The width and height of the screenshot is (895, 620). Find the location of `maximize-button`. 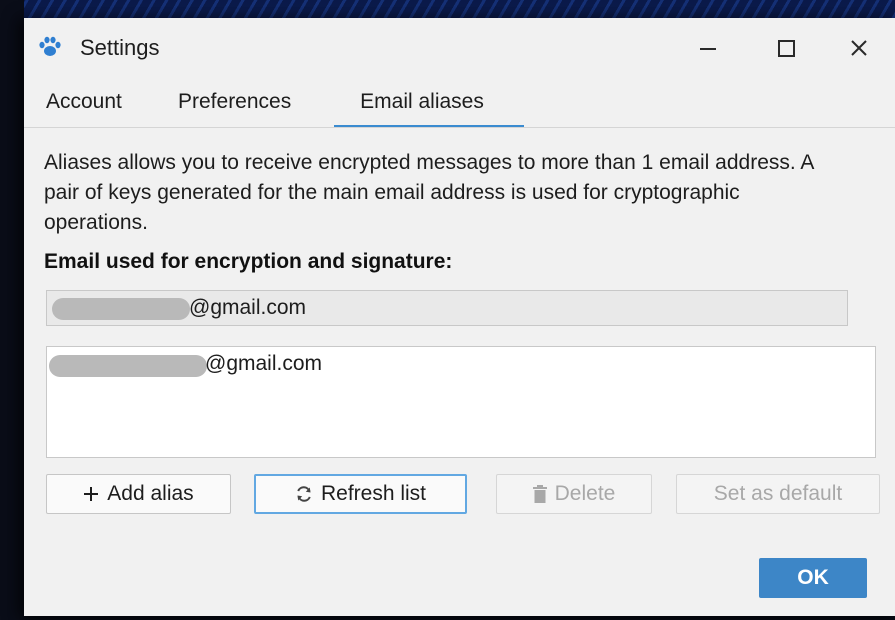

maximize-button is located at coordinates (786, 48).